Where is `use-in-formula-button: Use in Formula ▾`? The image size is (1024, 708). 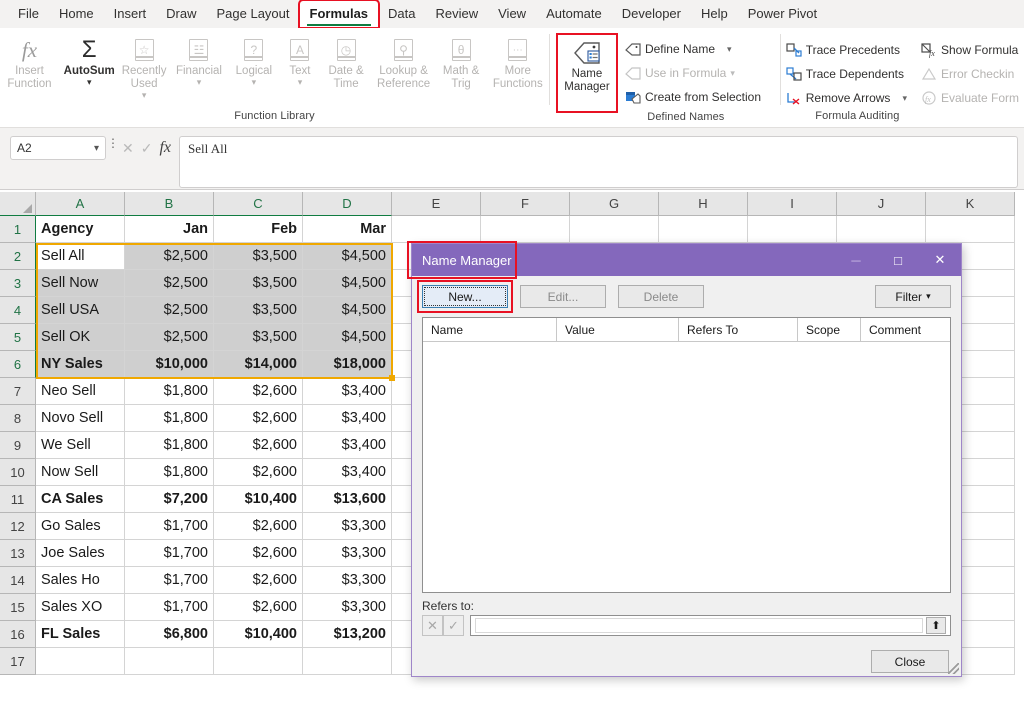
use-in-formula-button: Use in Formula ▾ is located at coordinates (693, 73).